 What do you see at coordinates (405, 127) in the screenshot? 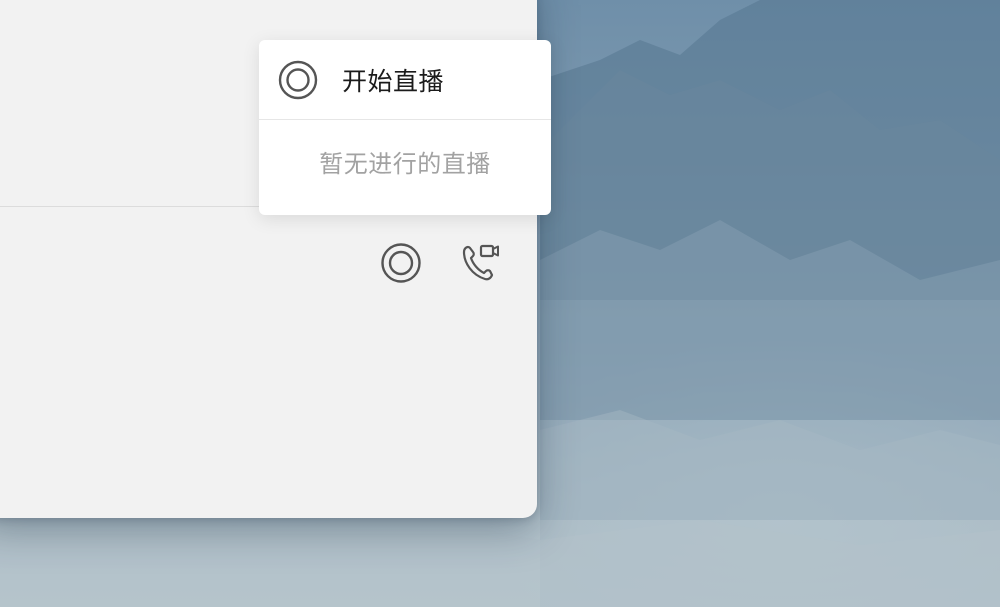
I see `live-popover: 开始直播 暂无进行的直播` at bounding box center [405, 127].